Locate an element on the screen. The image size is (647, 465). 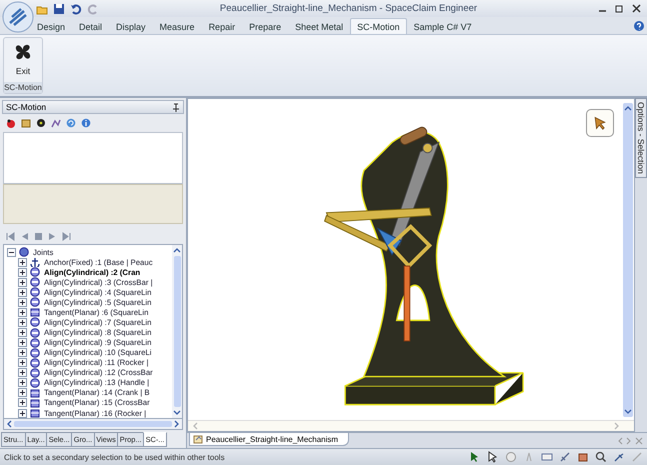
info-icon is located at coordinates (86, 123).